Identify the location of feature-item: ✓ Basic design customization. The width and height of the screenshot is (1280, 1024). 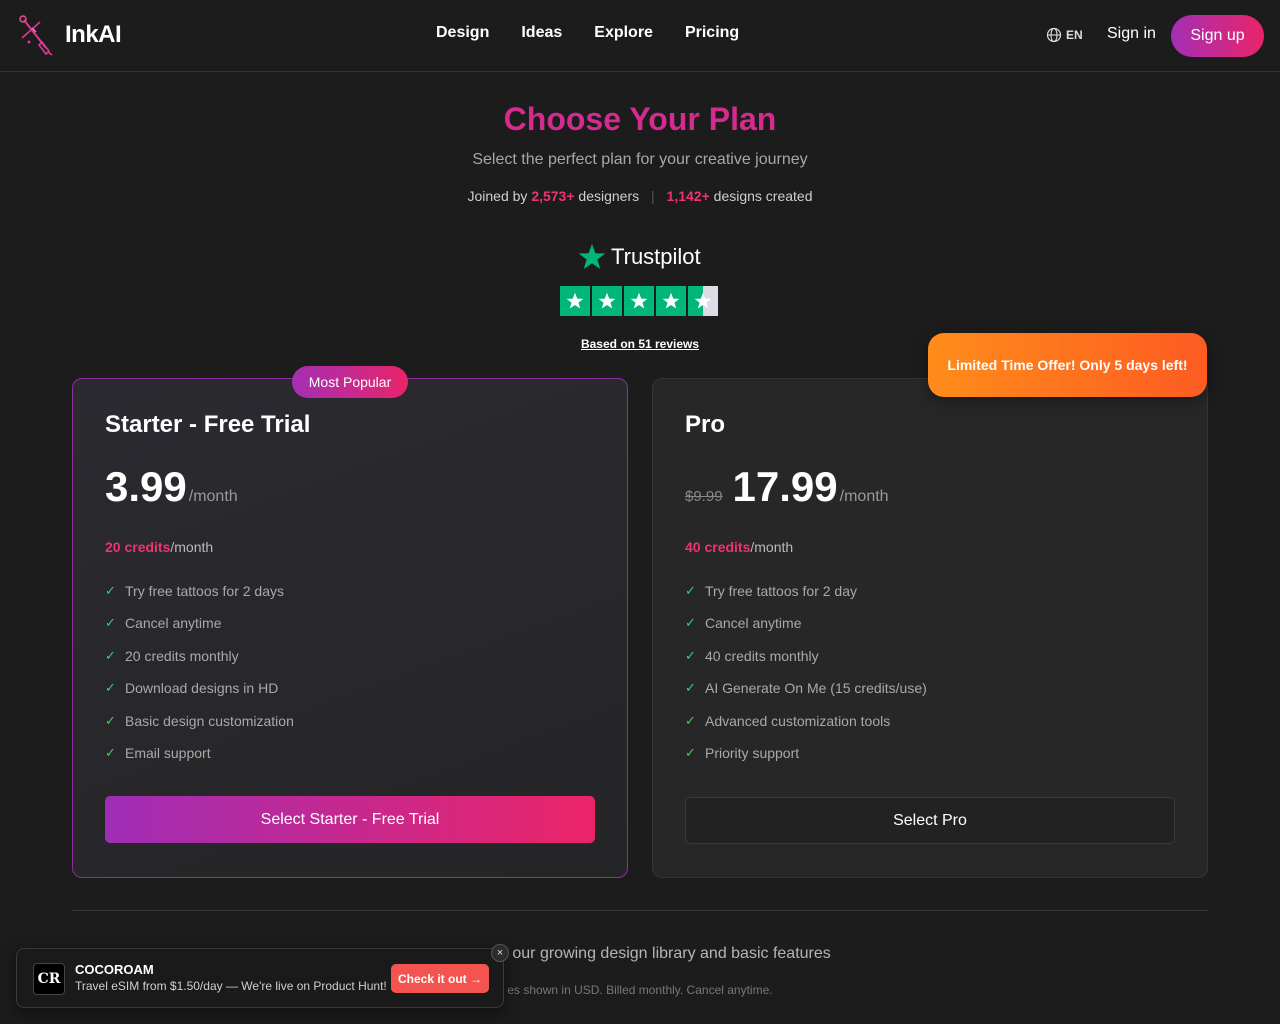
(199, 729).